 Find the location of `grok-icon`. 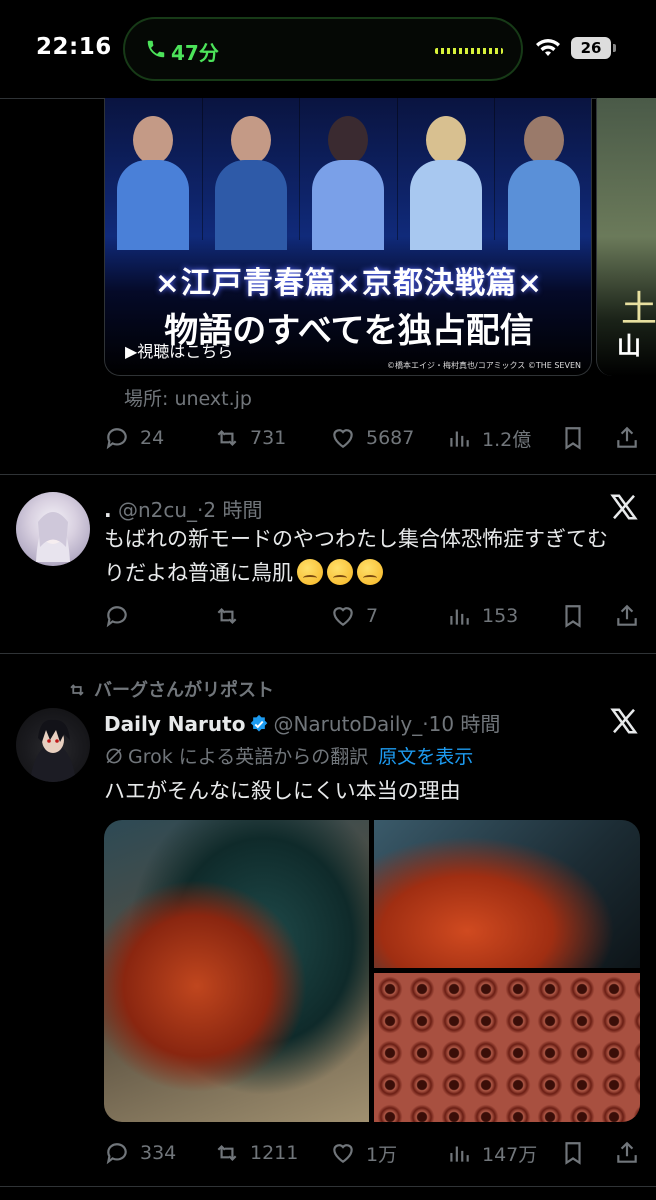

grok-icon is located at coordinates (114, 756).